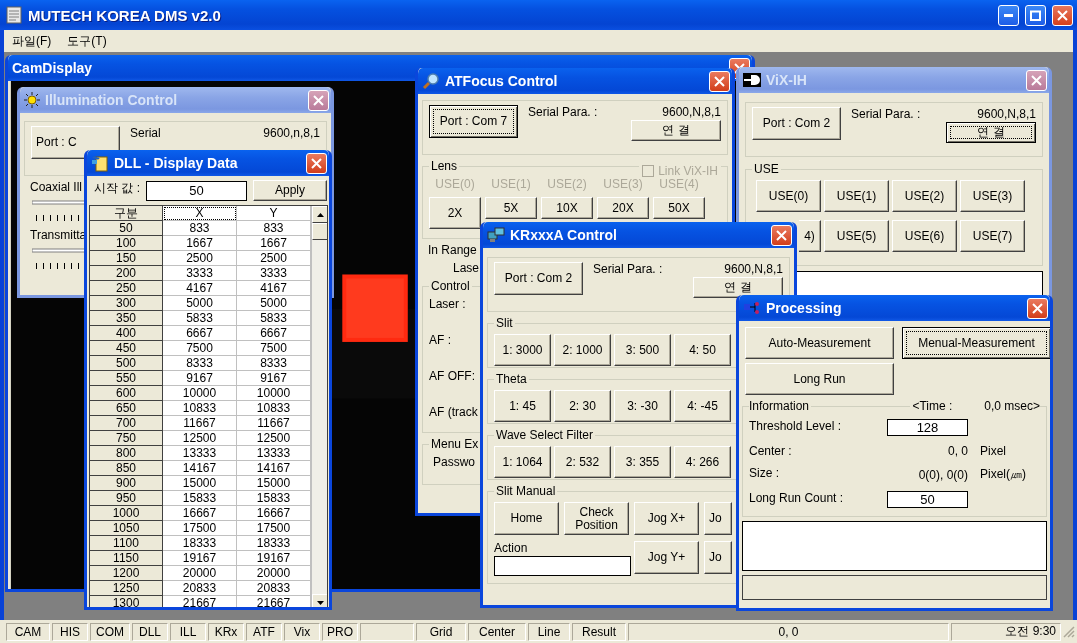 The width and height of the screenshot is (1077, 643). What do you see at coordinates (274, 468) in the screenshot?
I see `table-cell: 14167` at bounding box center [274, 468].